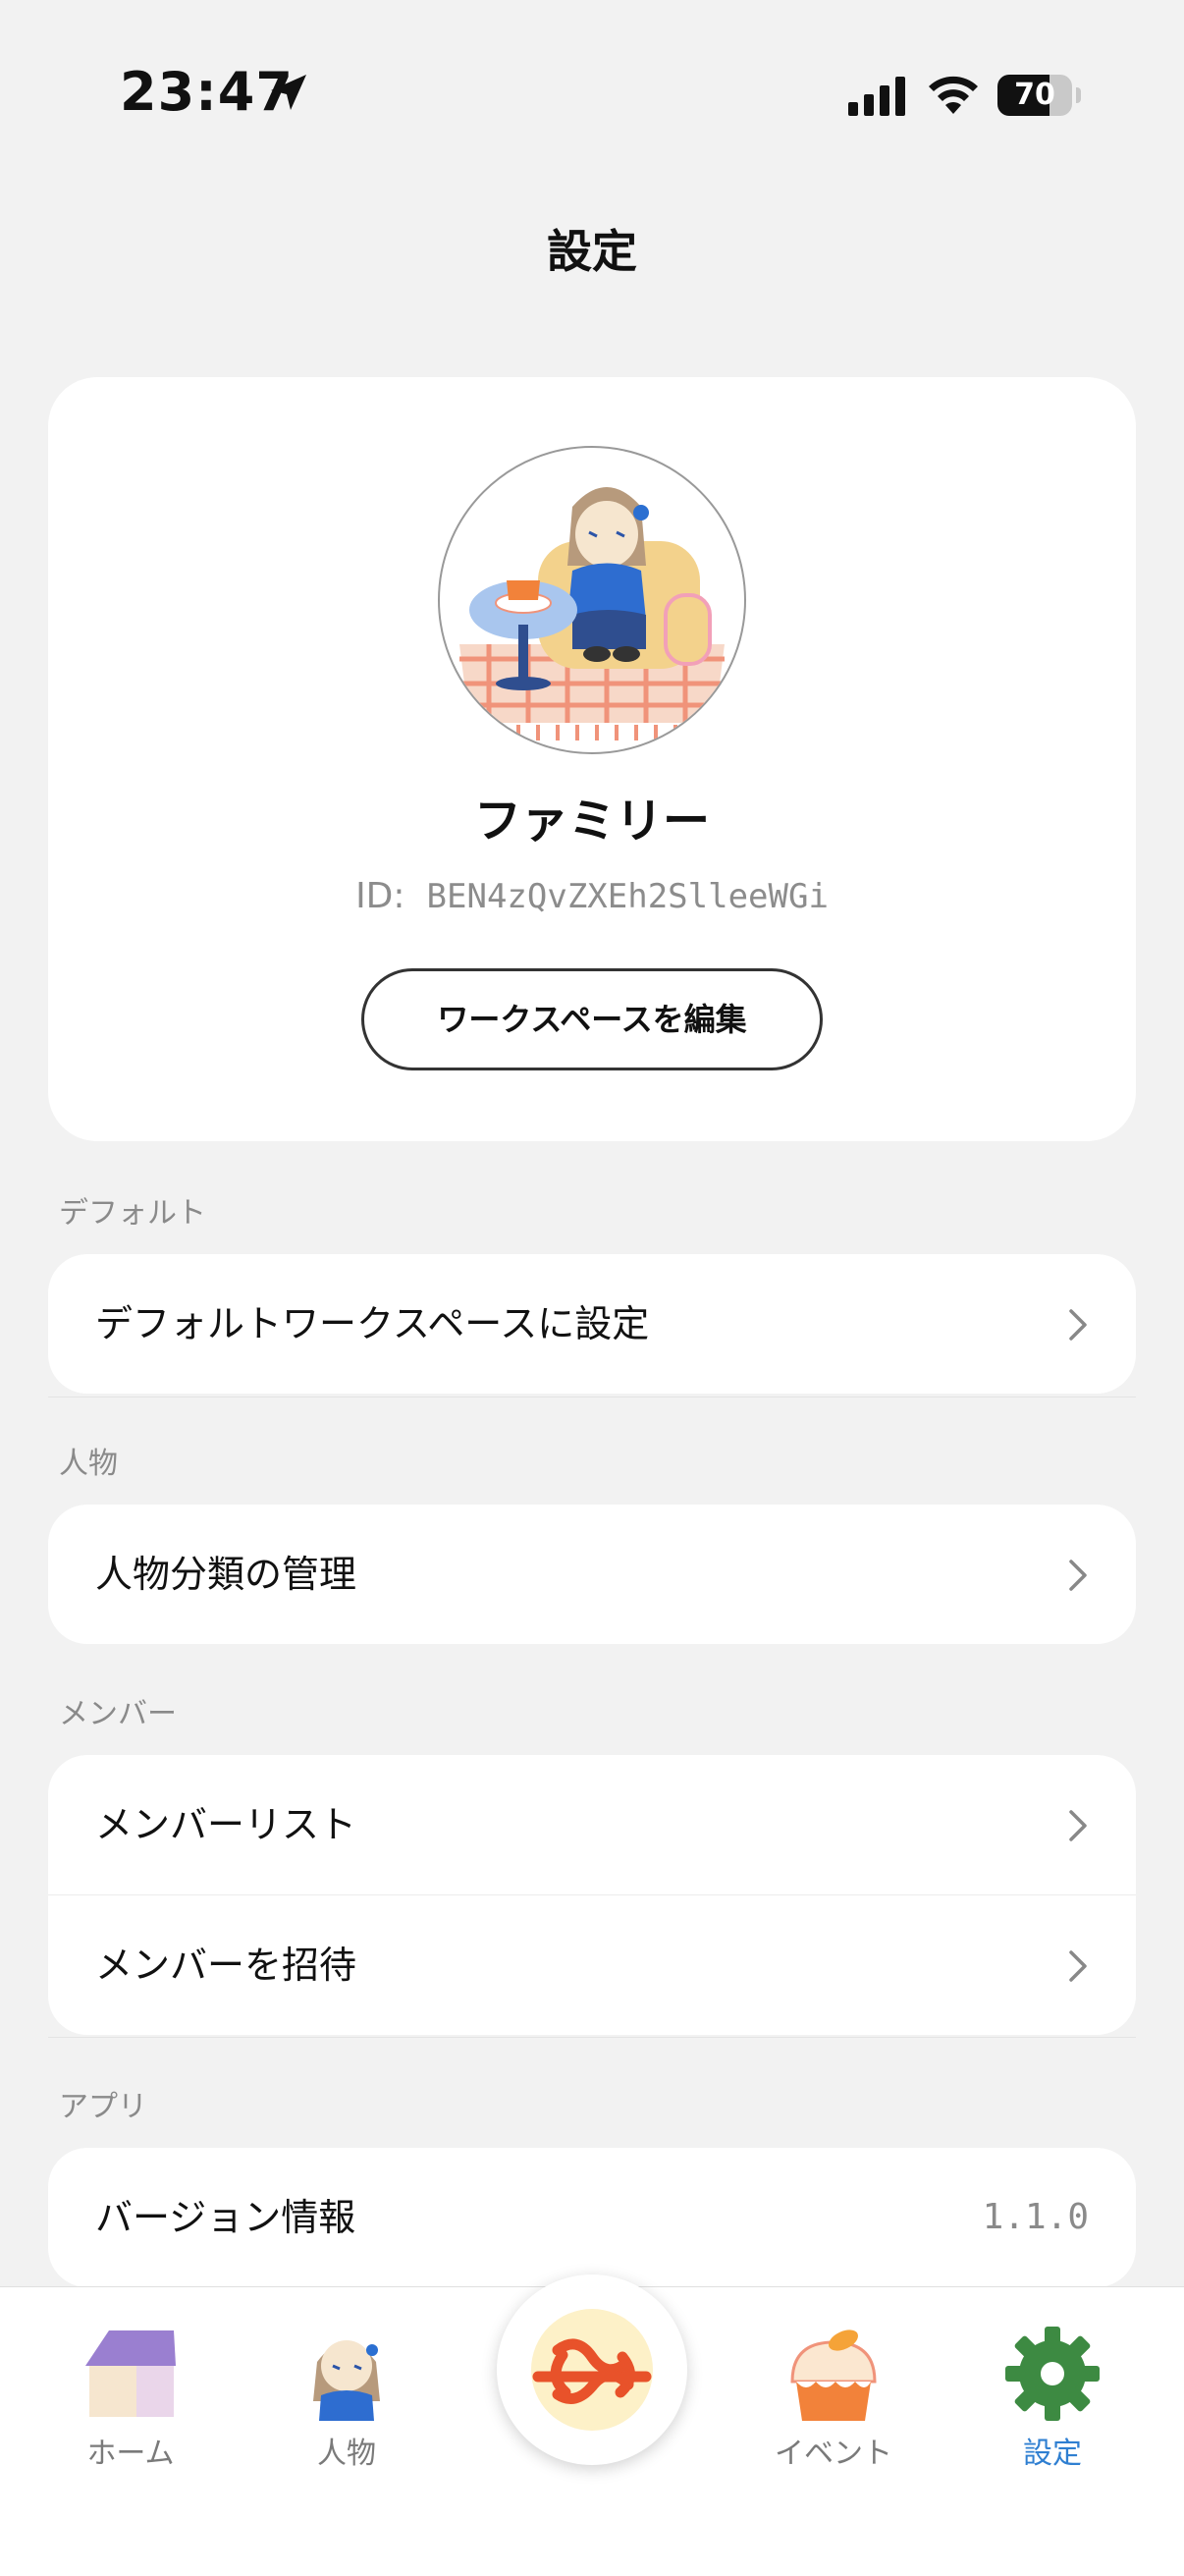 Image resolution: width=1184 pixels, height=2576 pixels. What do you see at coordinates (289, 92) in the screenshot?
I see `location-arrow-icon` at bounding box center [289, 92].